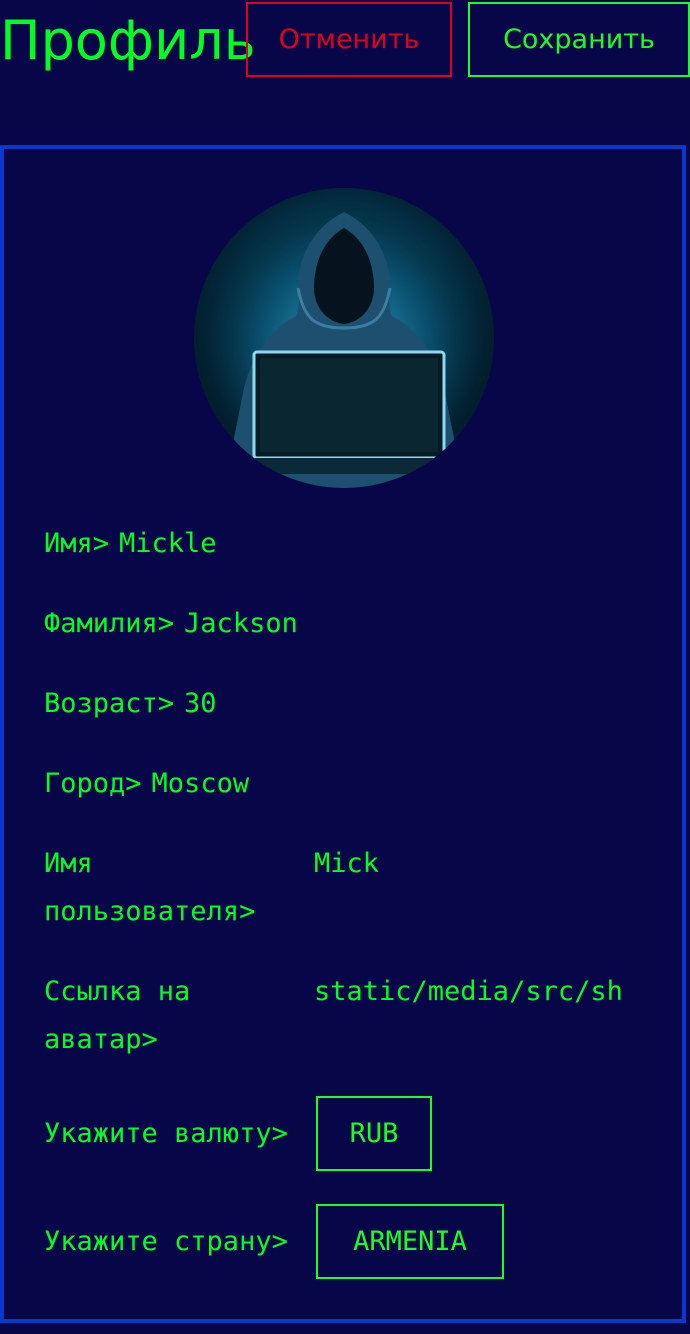 The image size is (690, 1334). What do you see at coordinates (150, 887) in the screenshot?
I see `username-label: Имя пользователя>` at bounding box center [150, 887].